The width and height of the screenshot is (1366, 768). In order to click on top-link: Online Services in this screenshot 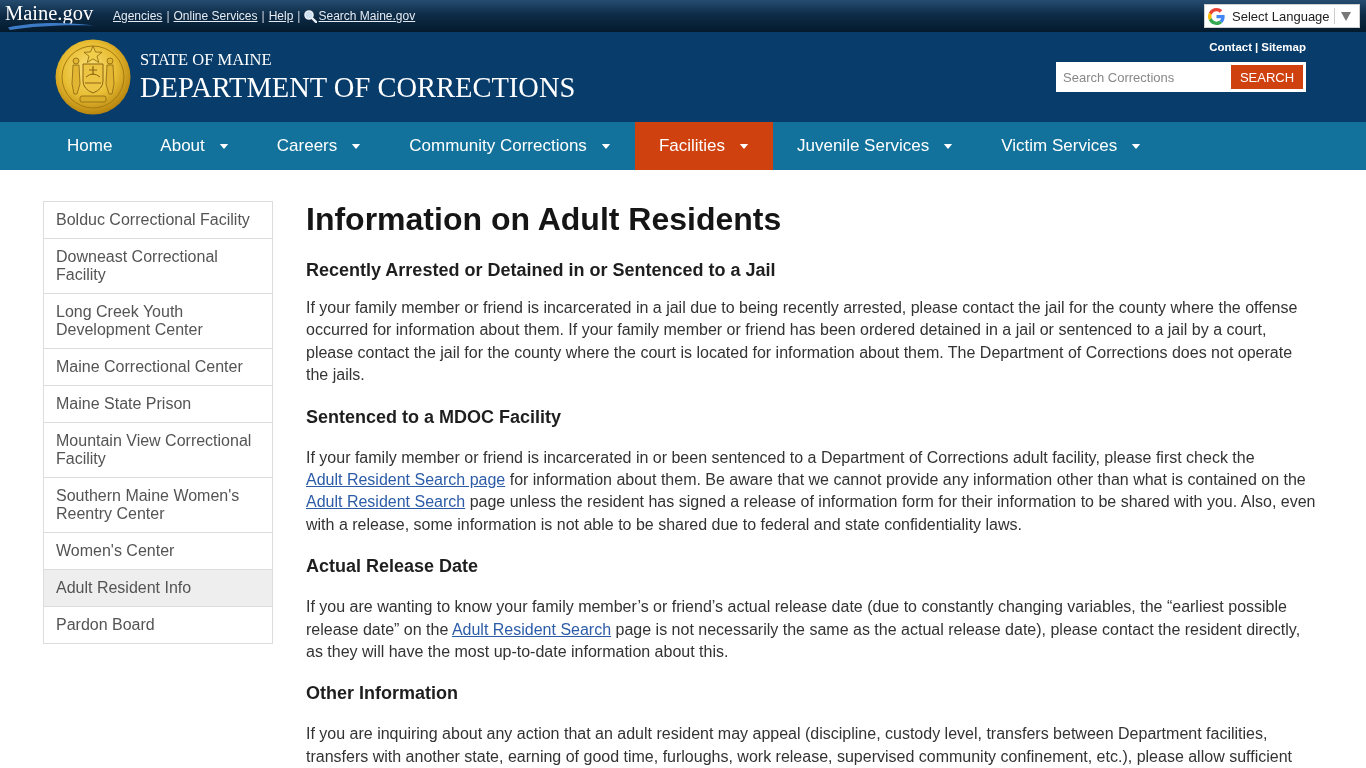, I will do `click(215, 16)`.